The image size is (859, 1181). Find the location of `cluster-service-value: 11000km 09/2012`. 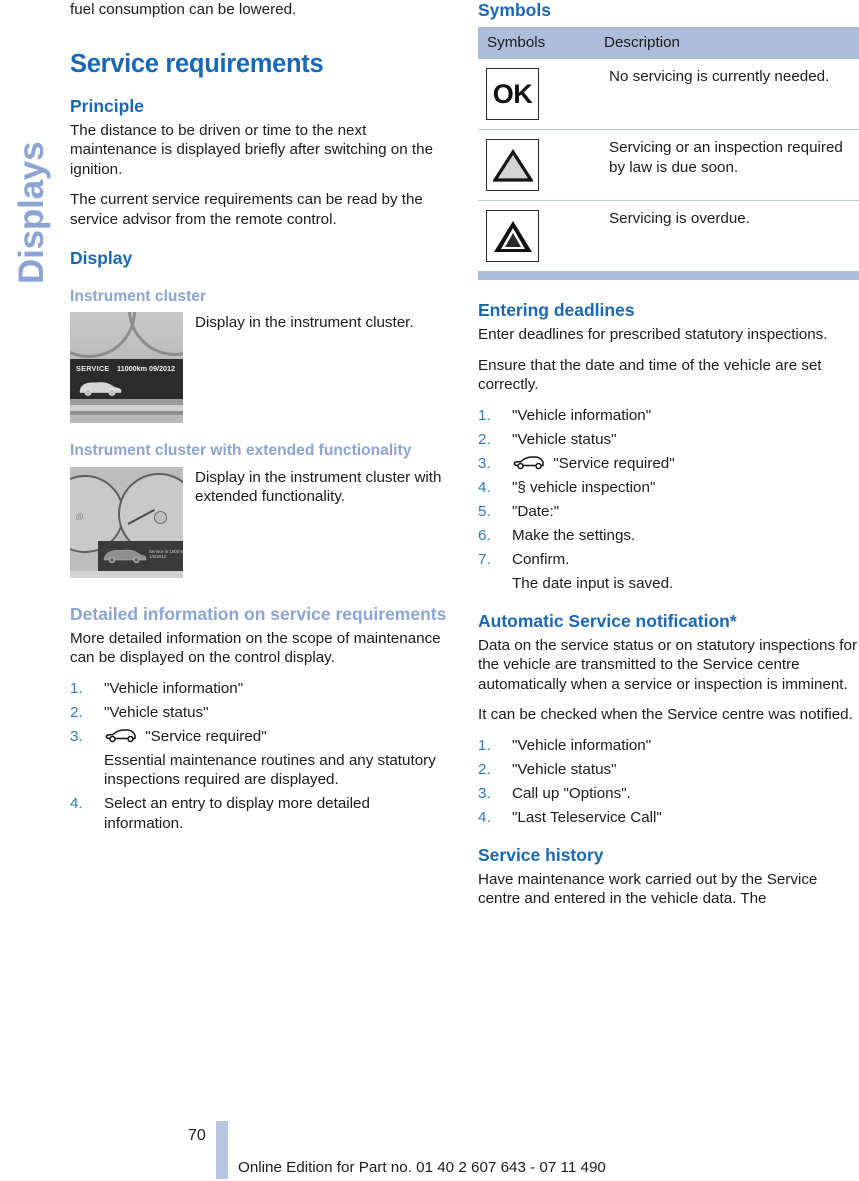

cluster-service-value: 11000km 09/2012 is located at coordinates (146, 368).